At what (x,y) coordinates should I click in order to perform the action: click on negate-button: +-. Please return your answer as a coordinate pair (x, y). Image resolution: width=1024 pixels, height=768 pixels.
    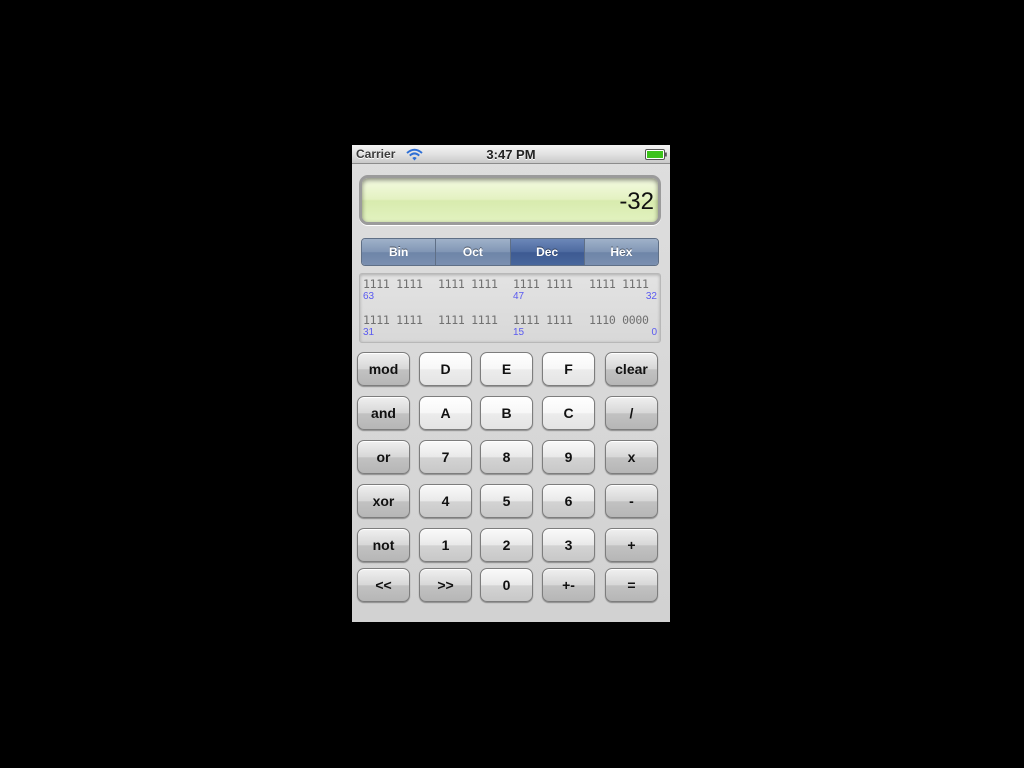
    Looking at the image, I should click on (568, 585).